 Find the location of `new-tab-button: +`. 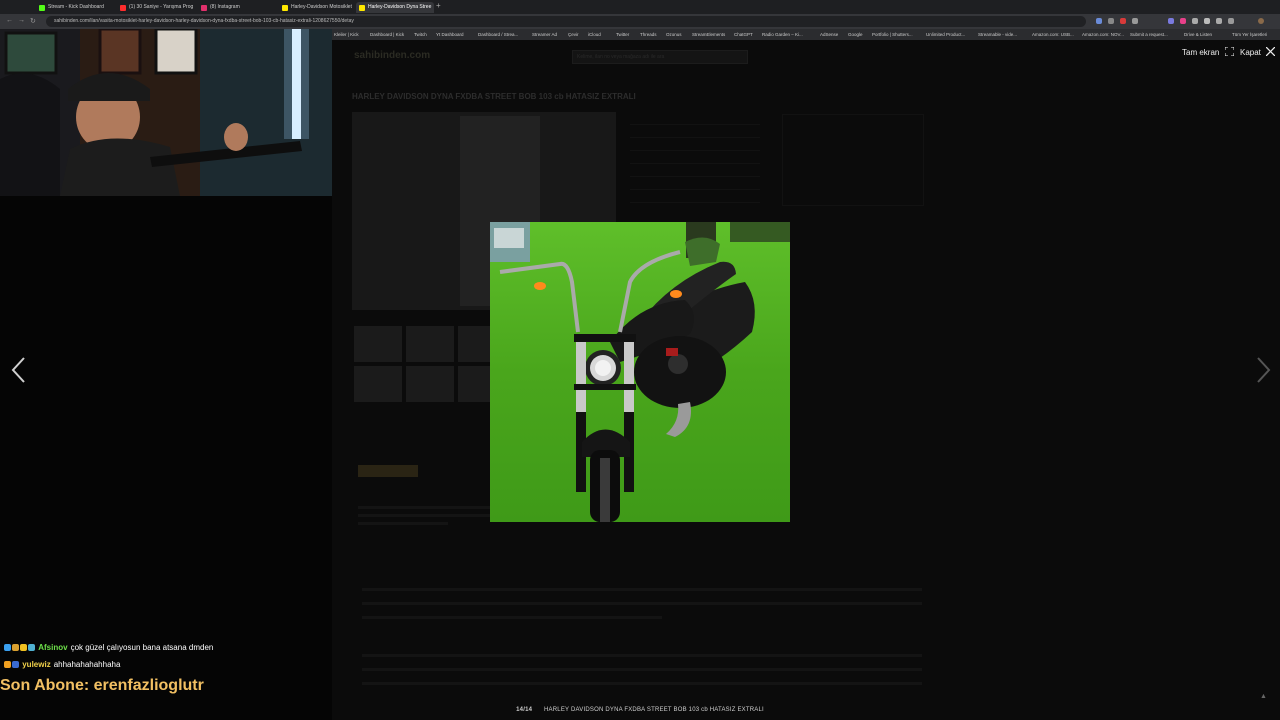

new-tab-button: + is located at coordinates (438, 5).